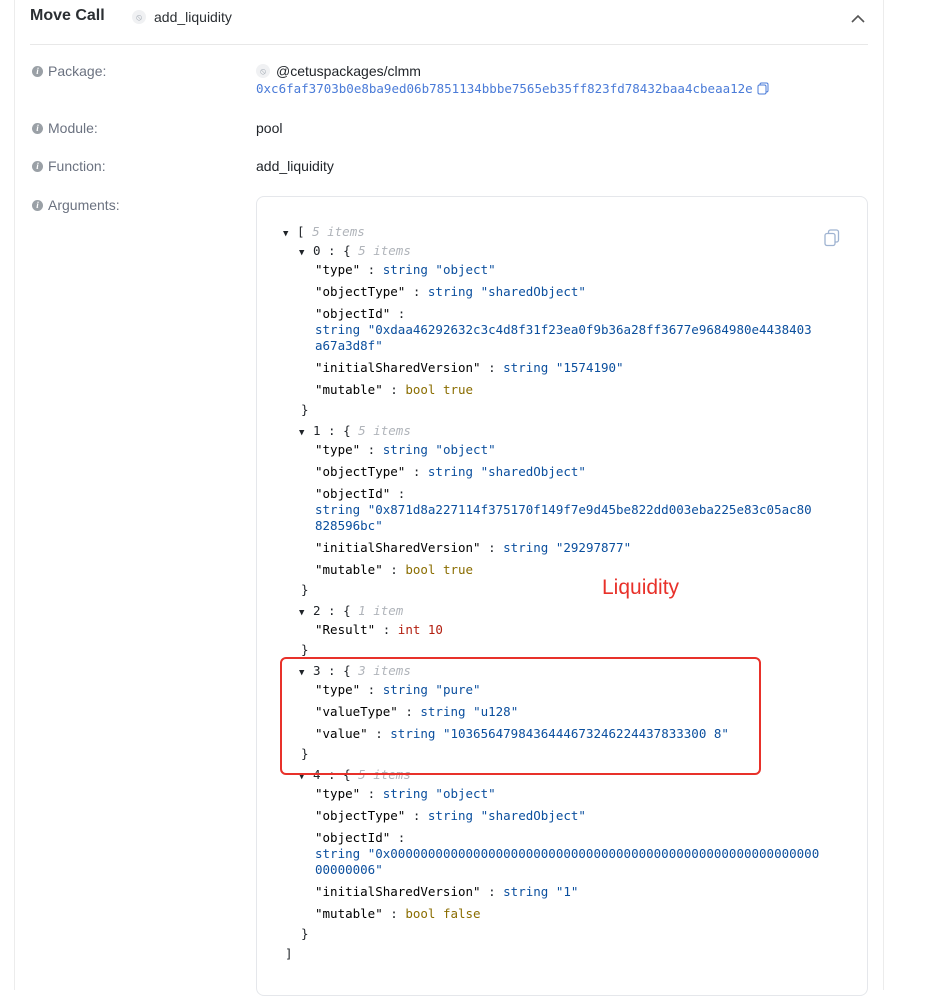 The height and width of the screenshot is (996, 928). What do you see at coordinates (73, 128) in the screenshot?
I see `module-label-text: Module:` at bounding box center [73, 128].